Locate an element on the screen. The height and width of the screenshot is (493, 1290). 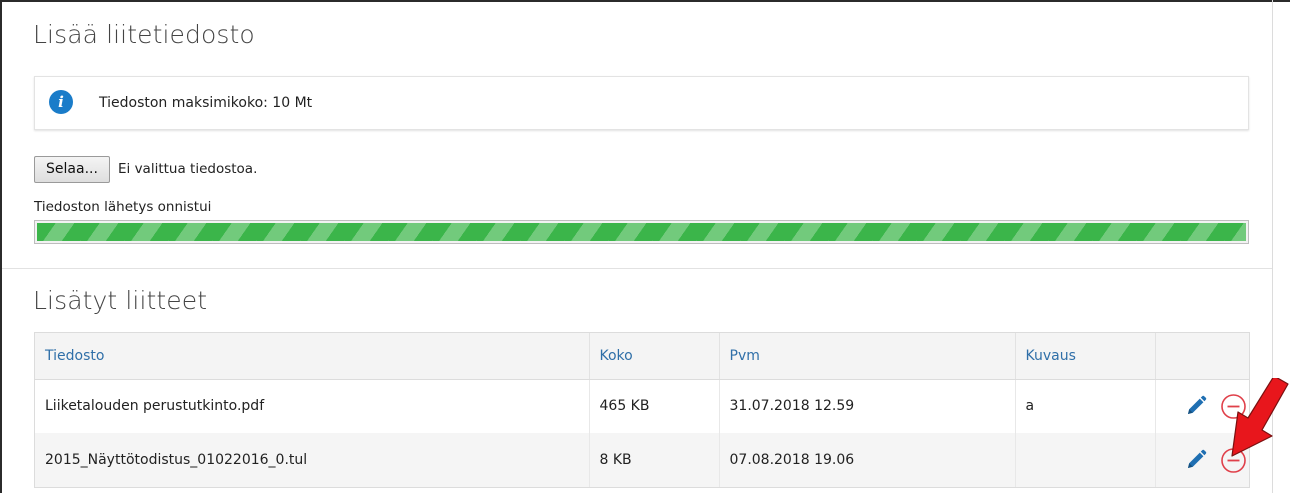
cell-date: 31.07.2018 12.59 is located at coordinates (867, 406).